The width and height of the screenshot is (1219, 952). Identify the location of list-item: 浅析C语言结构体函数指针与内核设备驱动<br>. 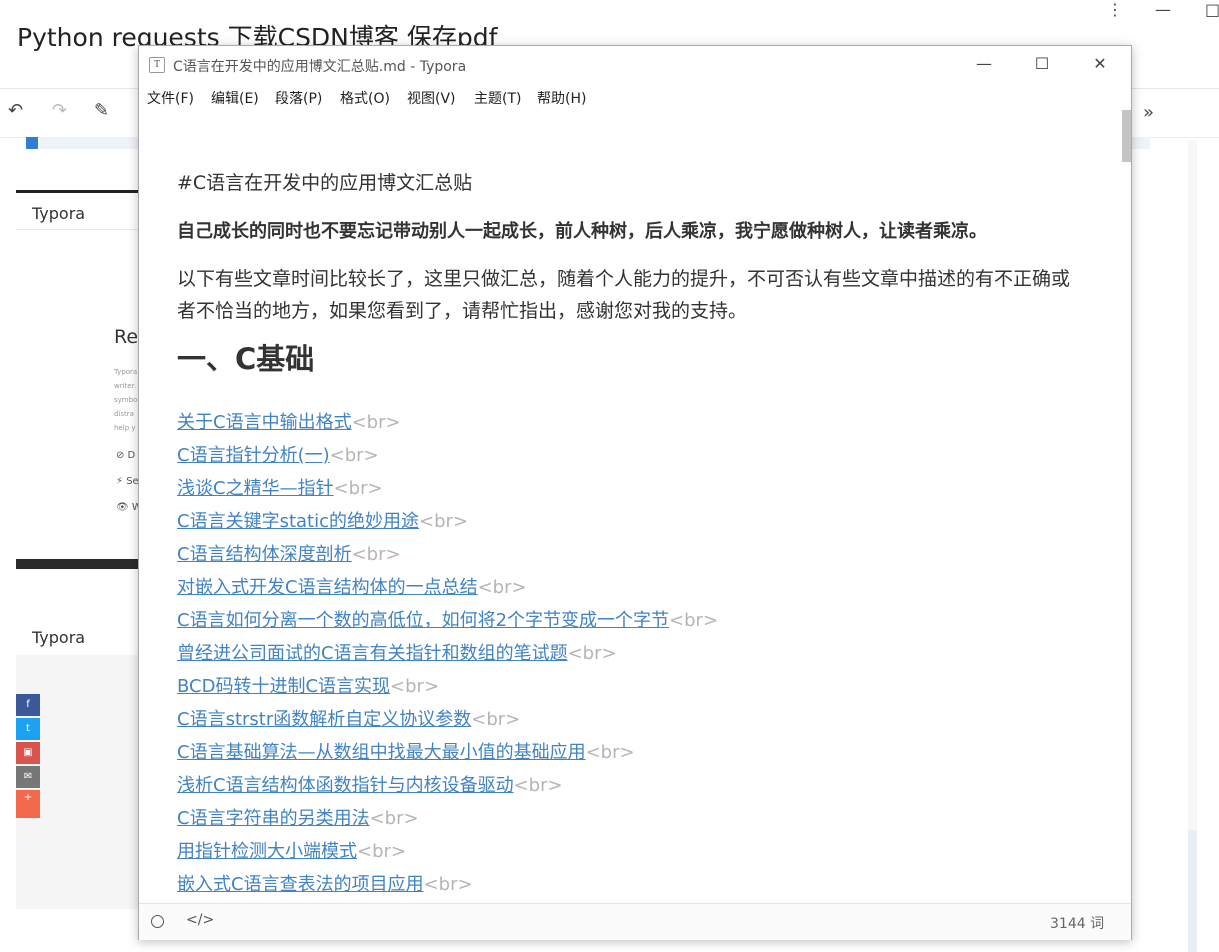
(447, 785).